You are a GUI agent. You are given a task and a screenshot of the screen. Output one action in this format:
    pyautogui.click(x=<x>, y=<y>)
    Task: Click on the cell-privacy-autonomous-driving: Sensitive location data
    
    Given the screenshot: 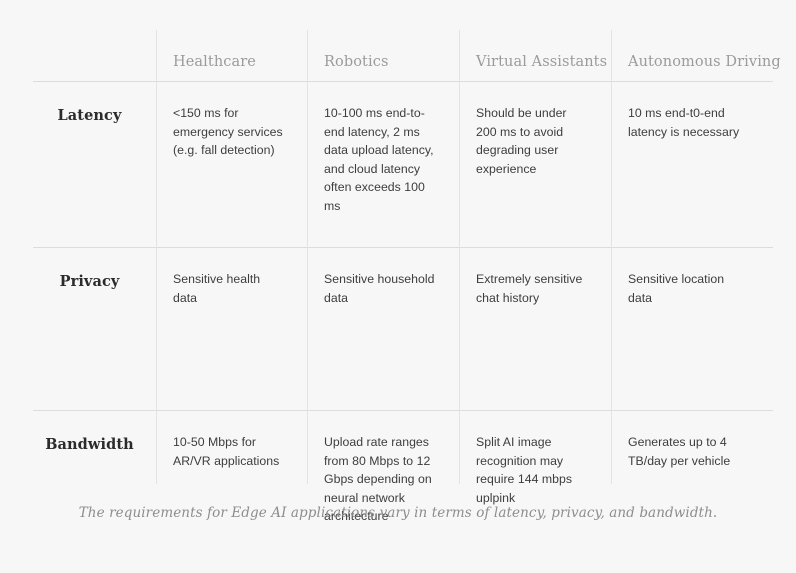 What is the action you would take?
    pyautogui.click(x=676, y=288)
    